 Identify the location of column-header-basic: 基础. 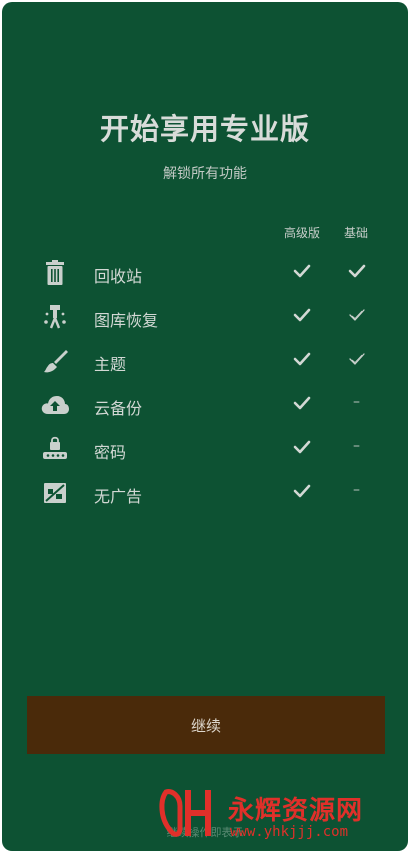
(356, 233).